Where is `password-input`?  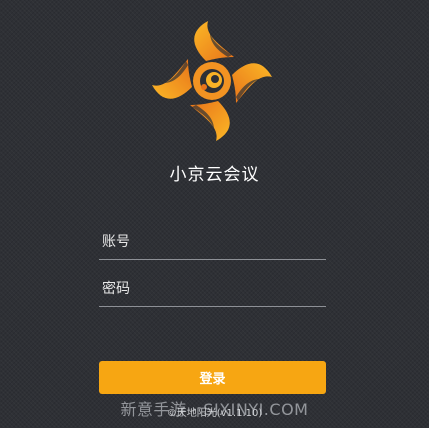
password-input is located at coordinates (212, 289).